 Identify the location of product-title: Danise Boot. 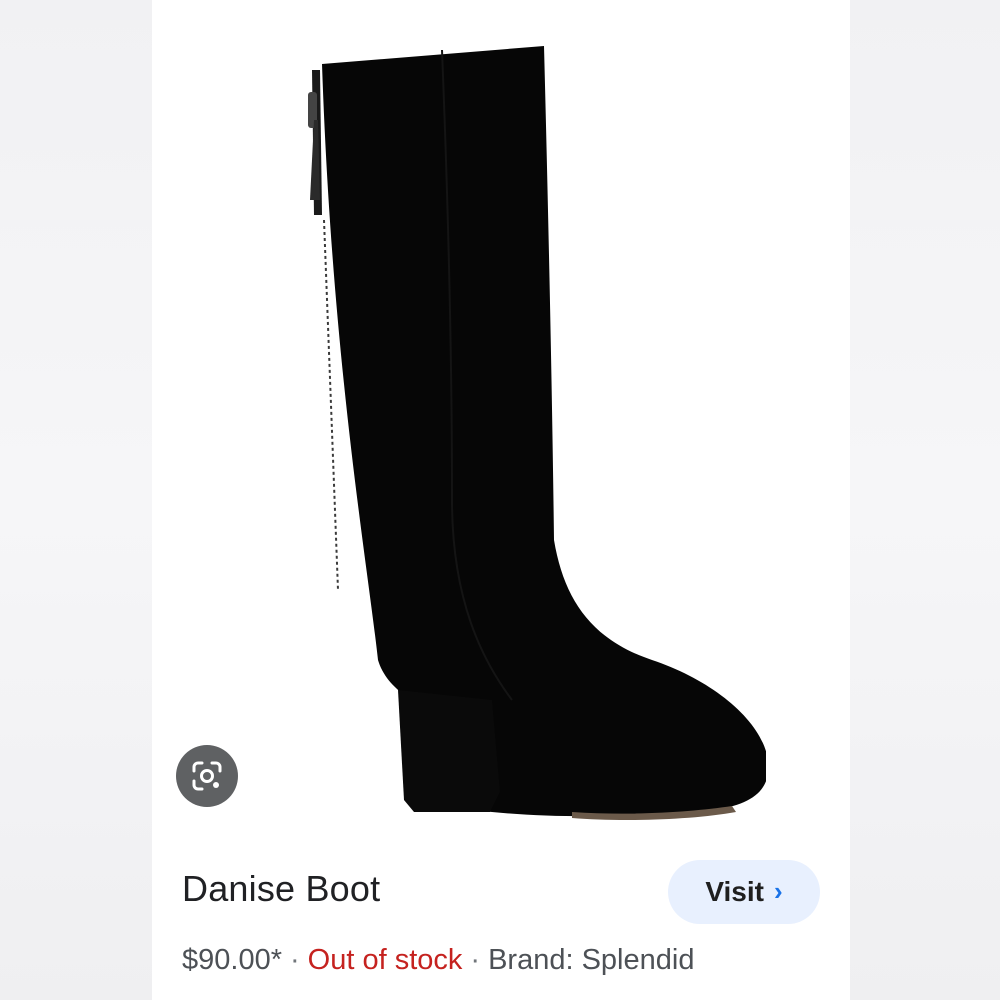
(281, 889).